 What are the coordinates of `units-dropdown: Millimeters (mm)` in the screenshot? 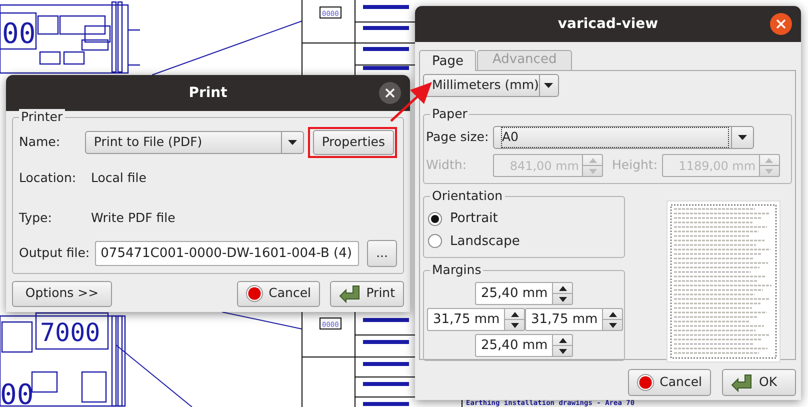 It's located at (491, 85).